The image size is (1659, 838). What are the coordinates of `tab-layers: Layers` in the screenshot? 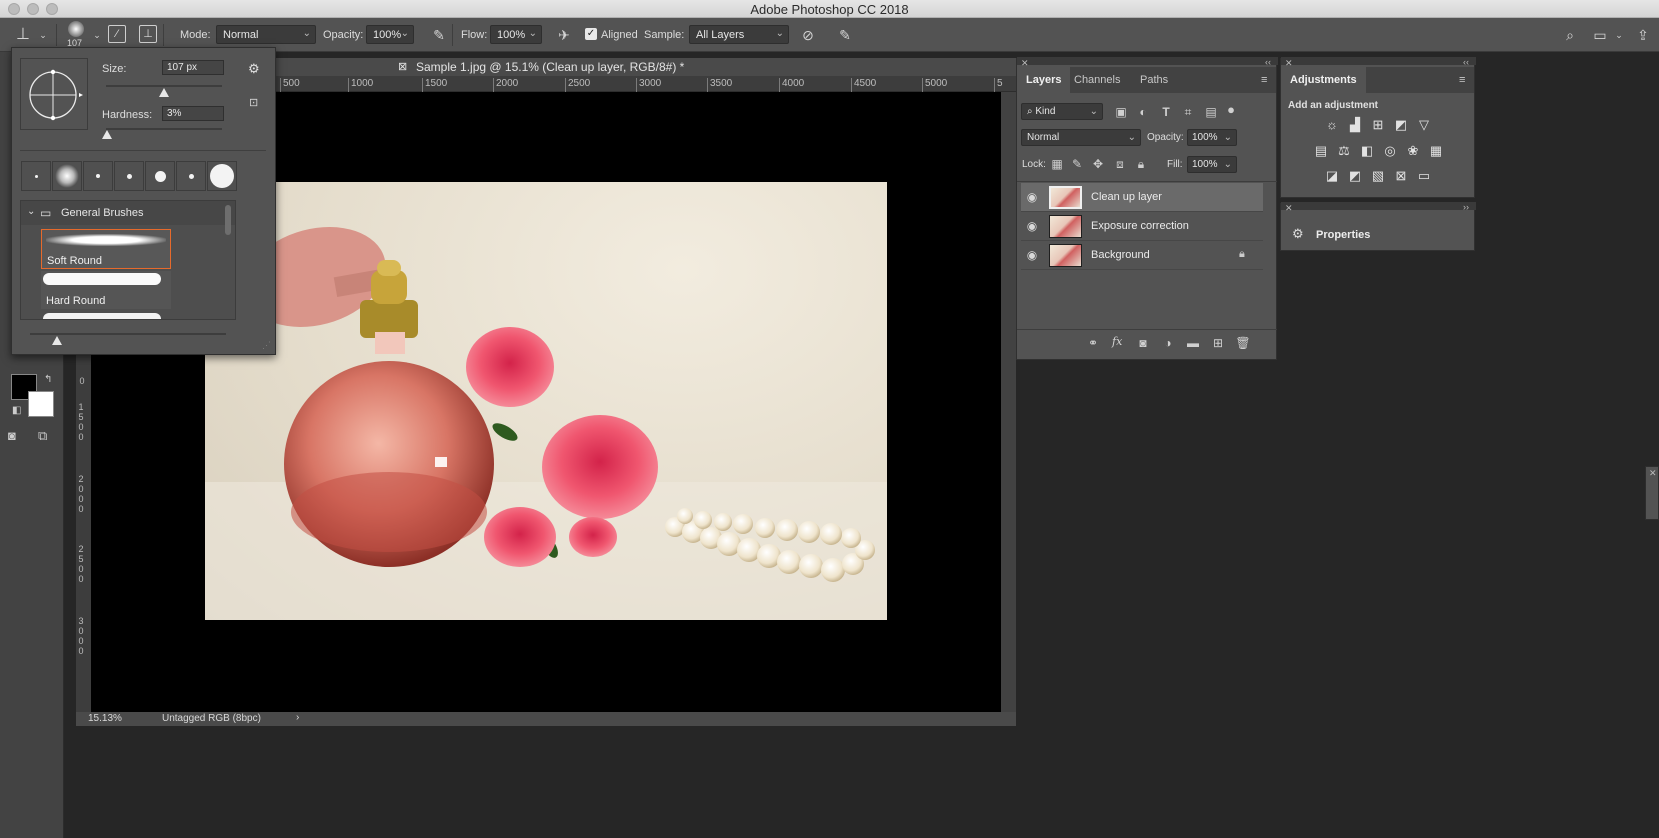 It's located at (1044, 80).